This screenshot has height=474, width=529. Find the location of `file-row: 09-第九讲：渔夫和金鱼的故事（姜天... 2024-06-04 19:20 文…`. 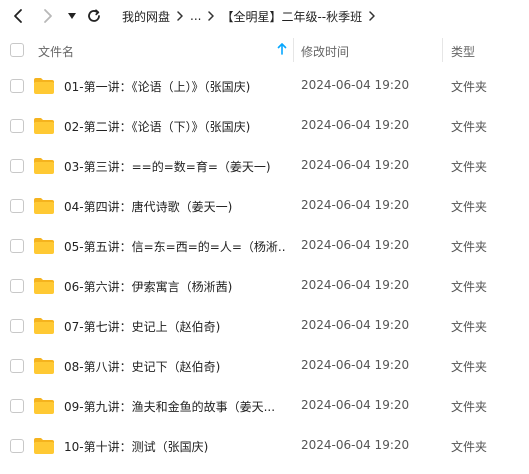

file-row: 09-第九讲：渔夫和金鱼的故事（姜天... 2024-06-04 19:20 文… is located at coordinates (264, 406).